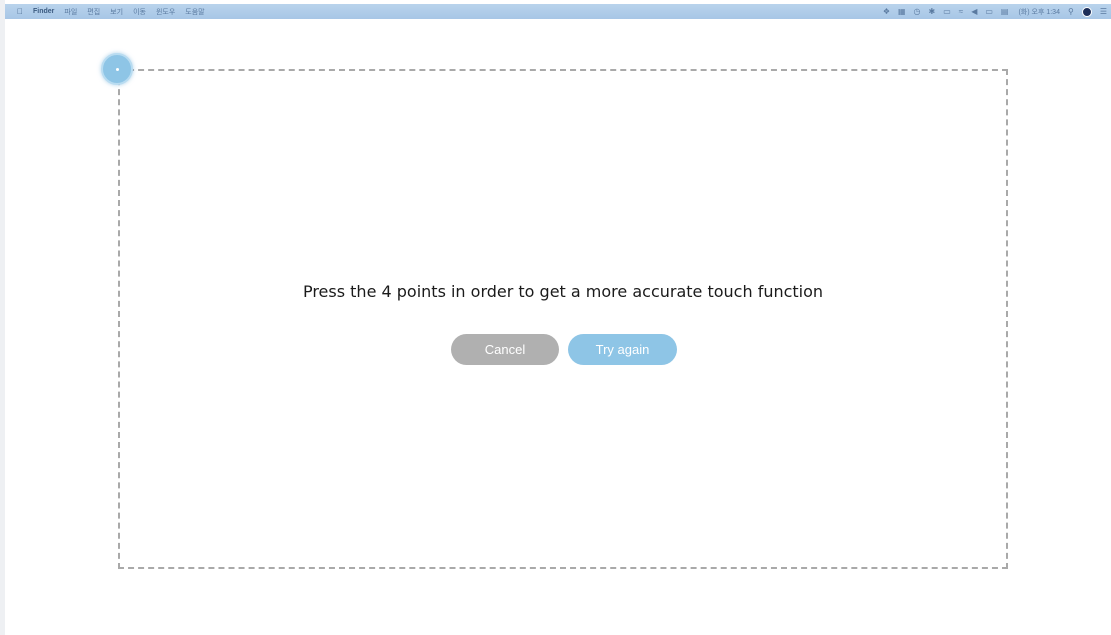 This screenshot has width=1111, height=635. I want to click on menu-help: 도움말, so click(194, 12).